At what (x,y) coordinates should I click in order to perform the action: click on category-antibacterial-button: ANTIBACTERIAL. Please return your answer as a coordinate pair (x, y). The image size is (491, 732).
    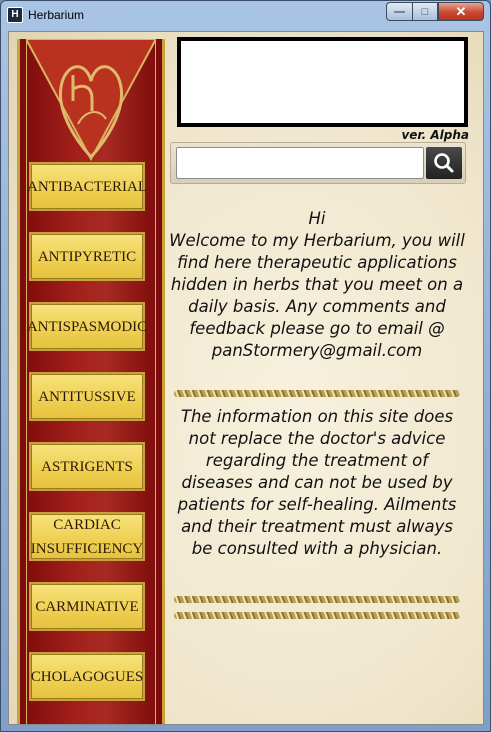
    Looking at the image, I should click on (87, 186).